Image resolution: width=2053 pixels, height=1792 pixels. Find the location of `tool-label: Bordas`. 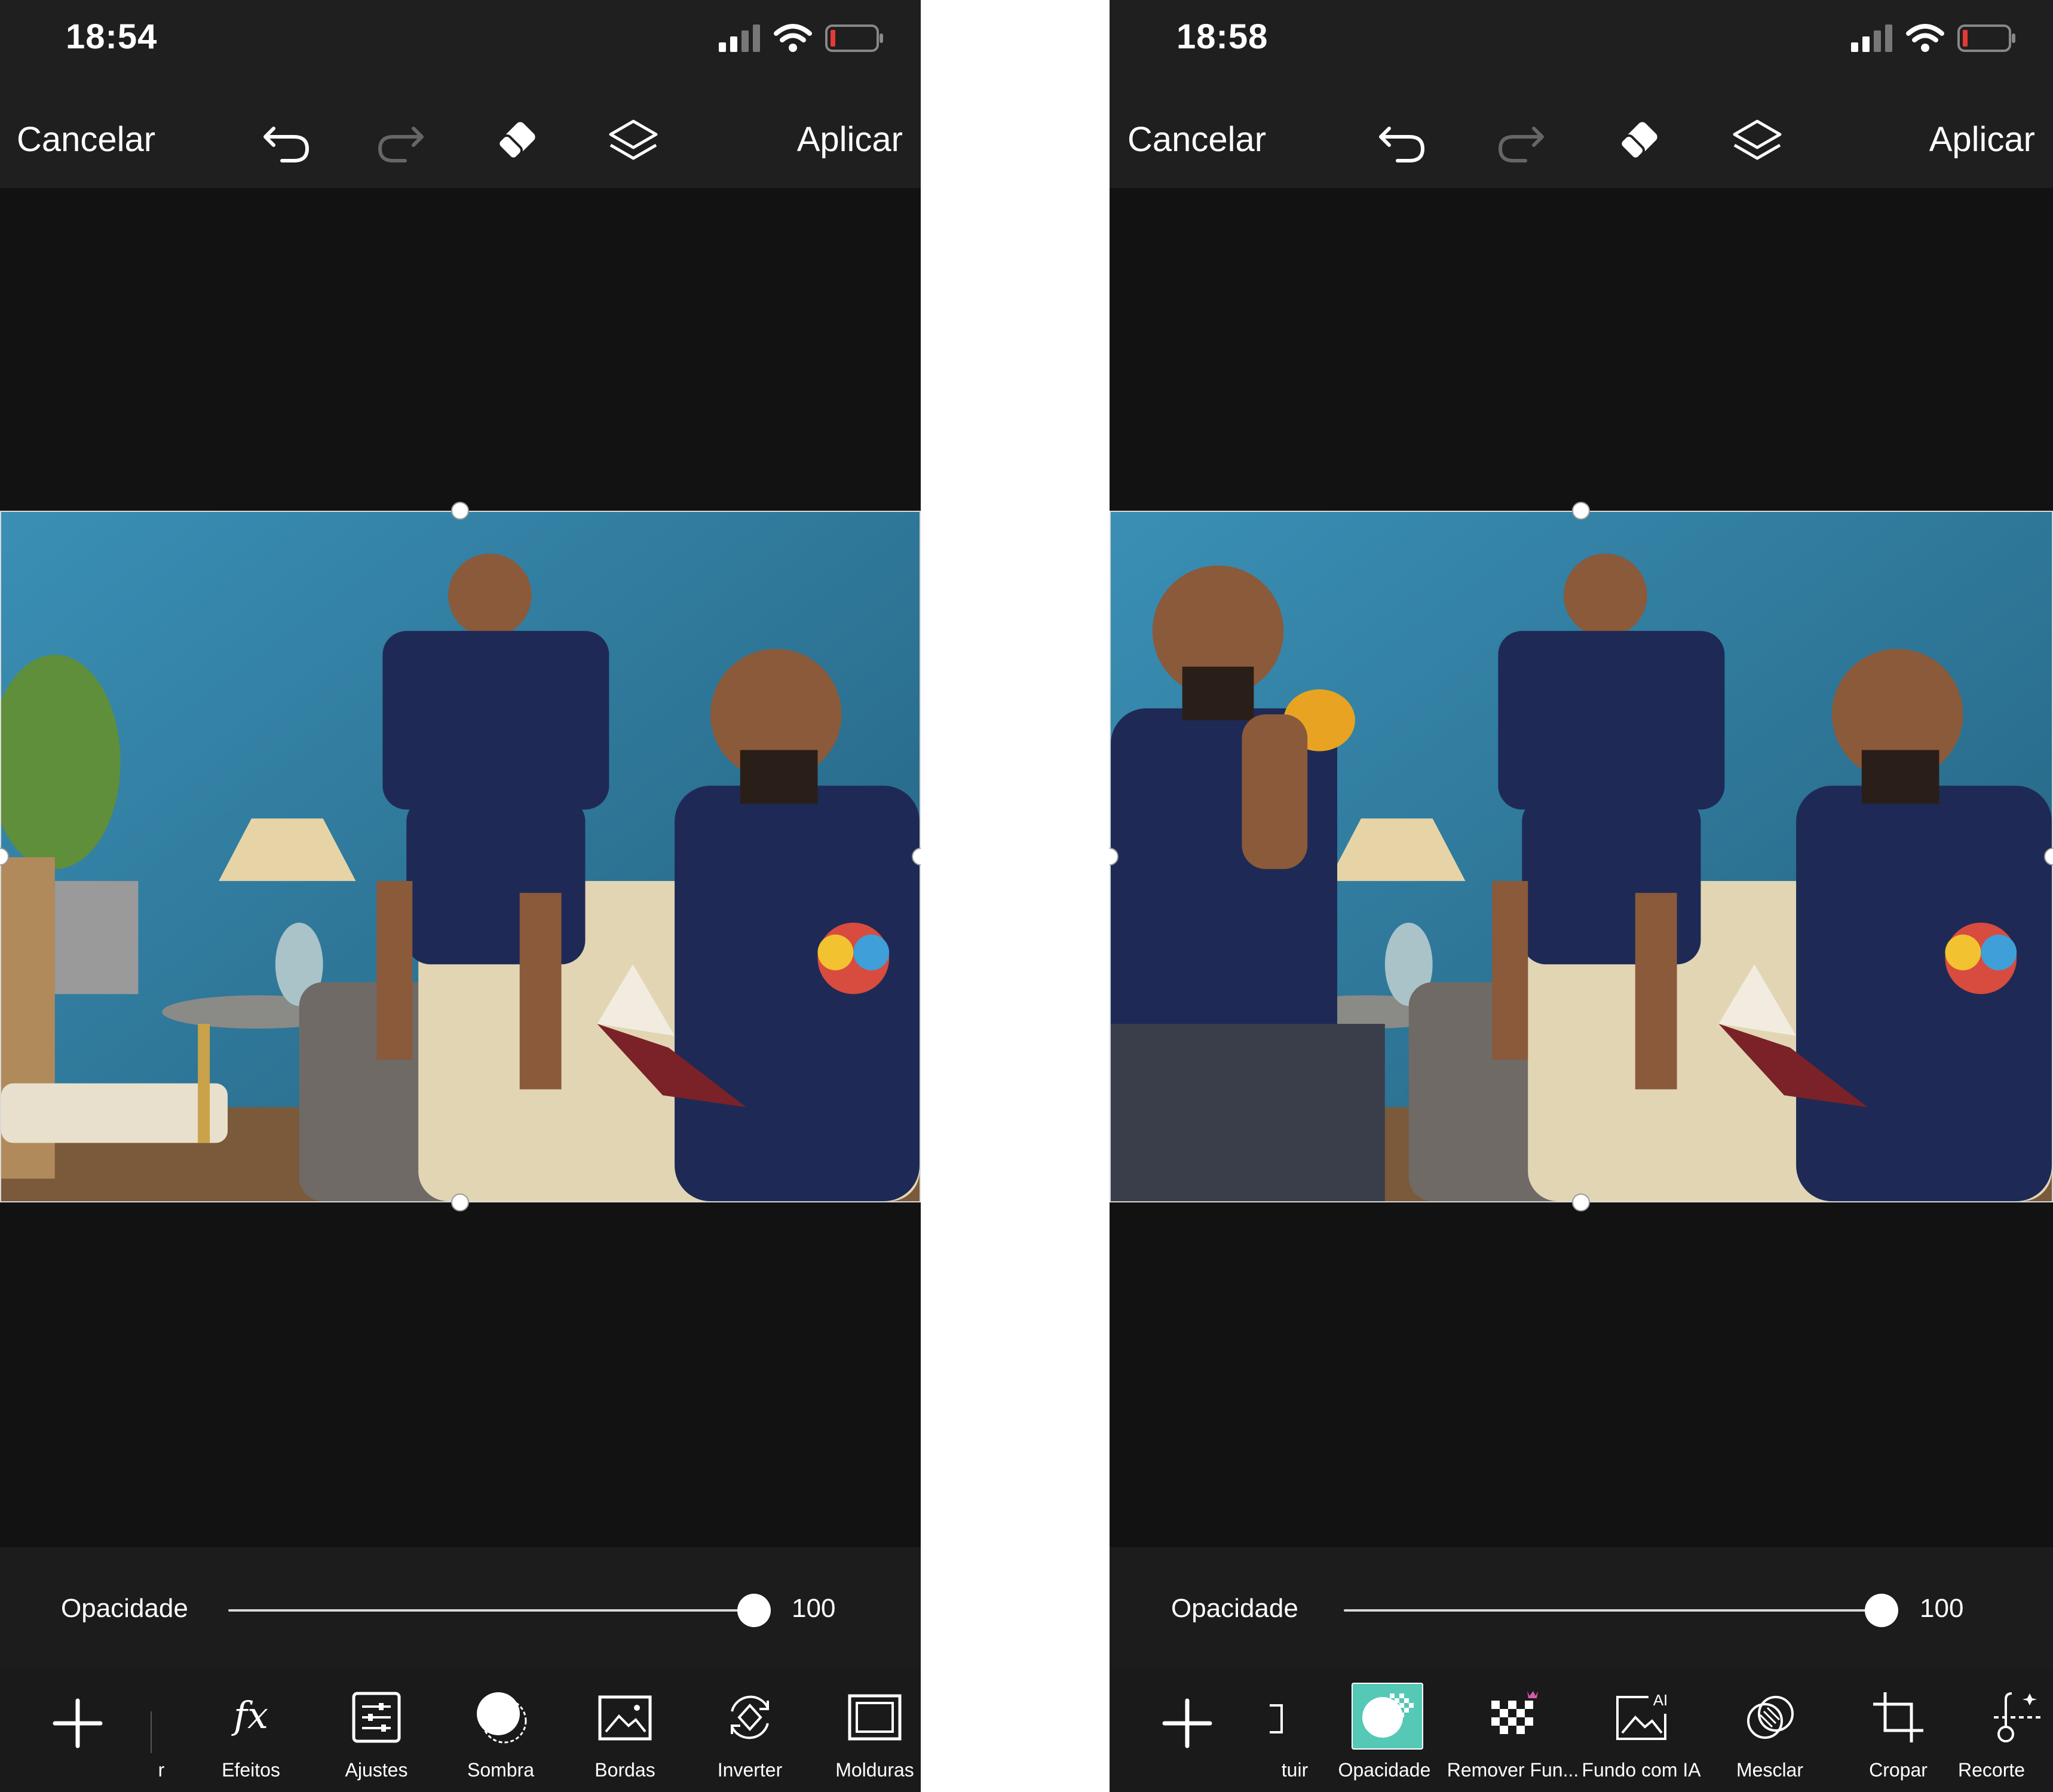

tool-label: Bordas is located at coordinates (625, 1770).